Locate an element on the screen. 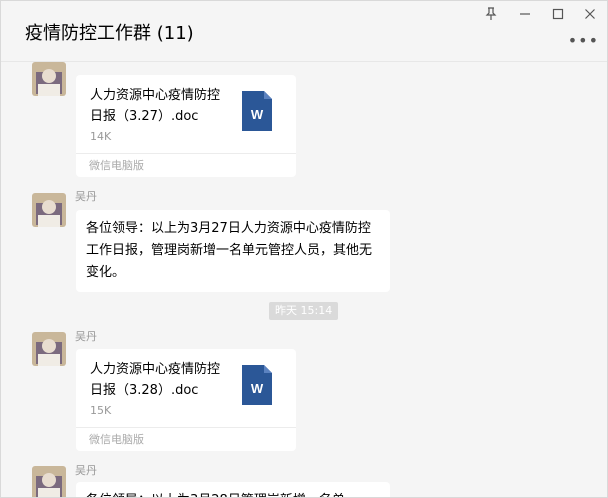 This screenshot has height=498, width=608. text-message: 各位领导：以上为3月28日管理岗新增一名单 is located at coordinates (233, 489).